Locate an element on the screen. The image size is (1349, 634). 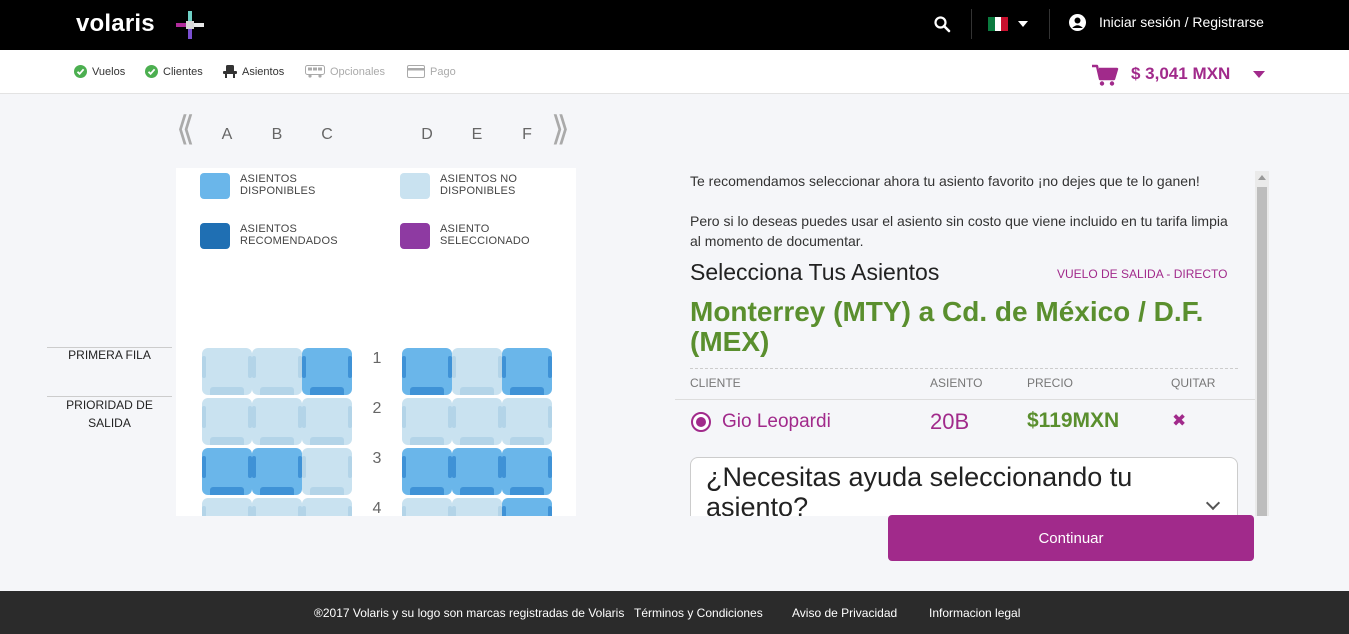
bus-icon is located at coordinates (315, 71).